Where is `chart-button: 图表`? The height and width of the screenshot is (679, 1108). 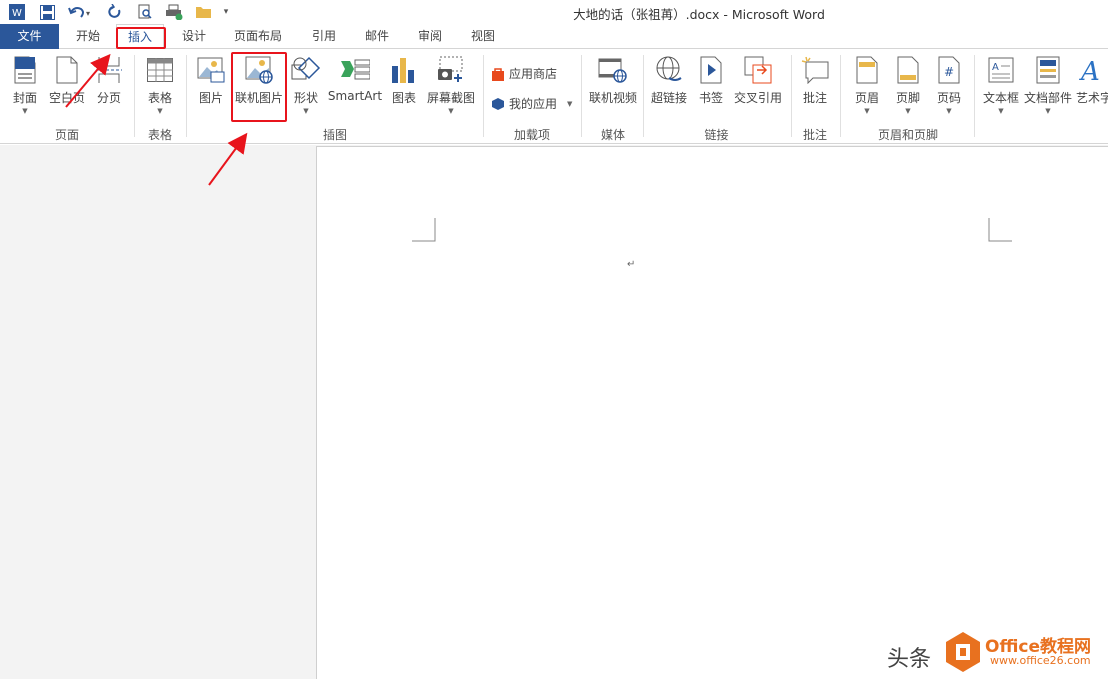 chart-button: 图表 is located at coordinates (404, 80).